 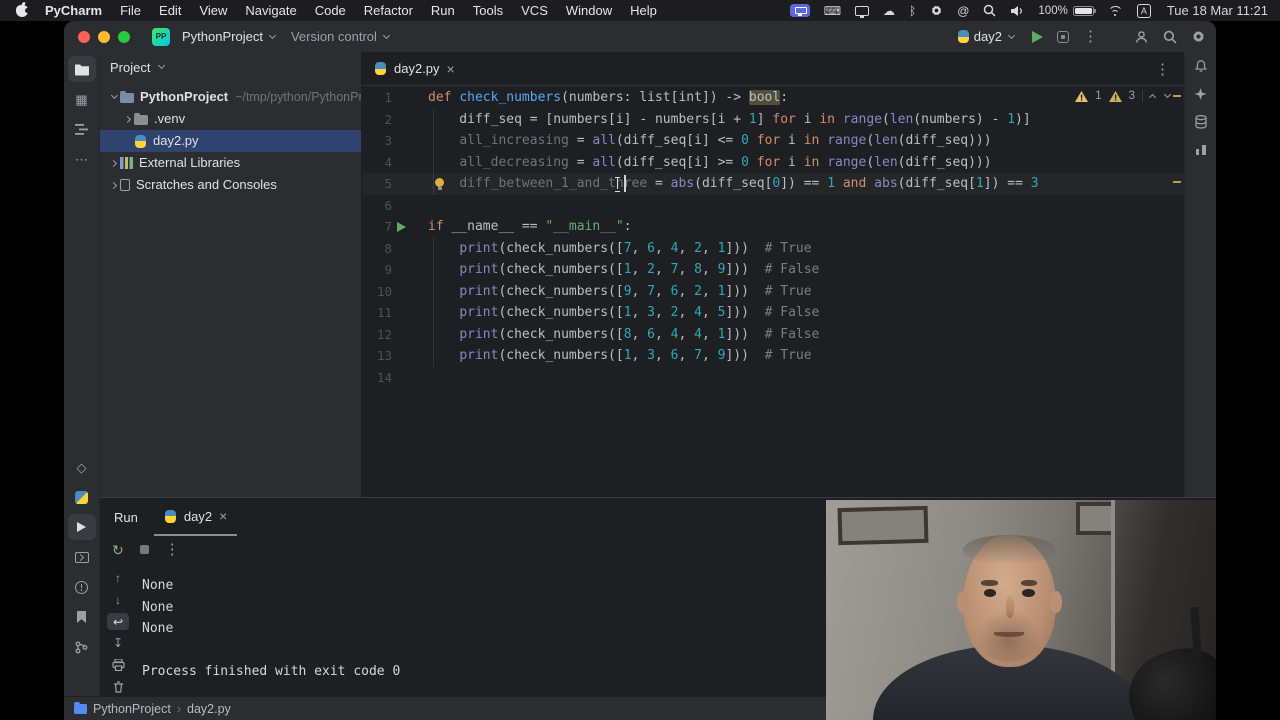 What do you see at coordinates (82, 587) in the screenshot?
I see `problems-tool-button` at bounding box center [82, 587].